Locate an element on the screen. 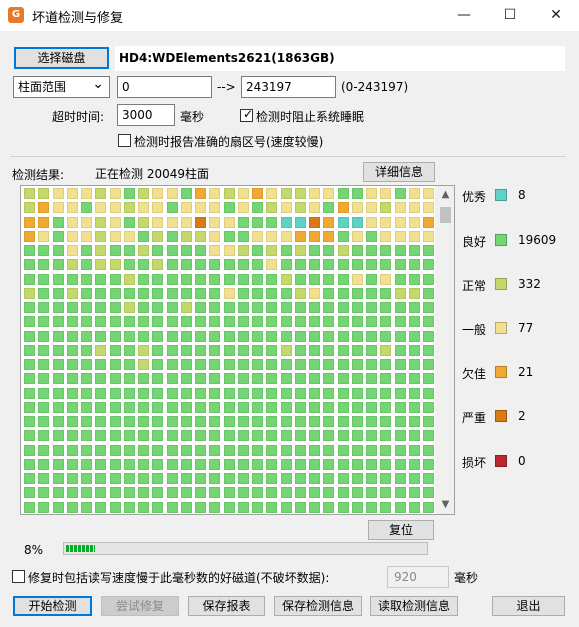 The image size is (579, 627). scroll-down-icon: ▼ is located at coordinates (445, 505).